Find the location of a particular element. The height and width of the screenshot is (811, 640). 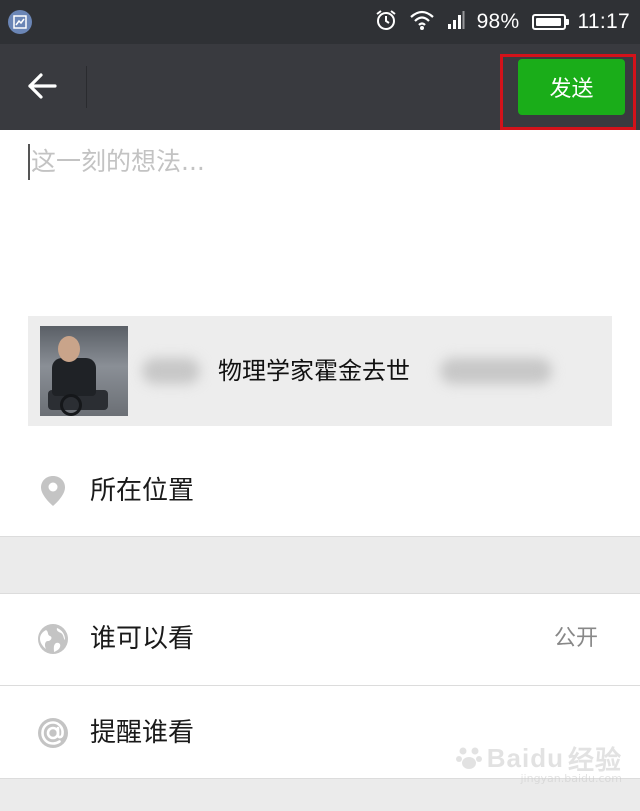

location-label: 所在位置 is located at coordinates (142, 491).